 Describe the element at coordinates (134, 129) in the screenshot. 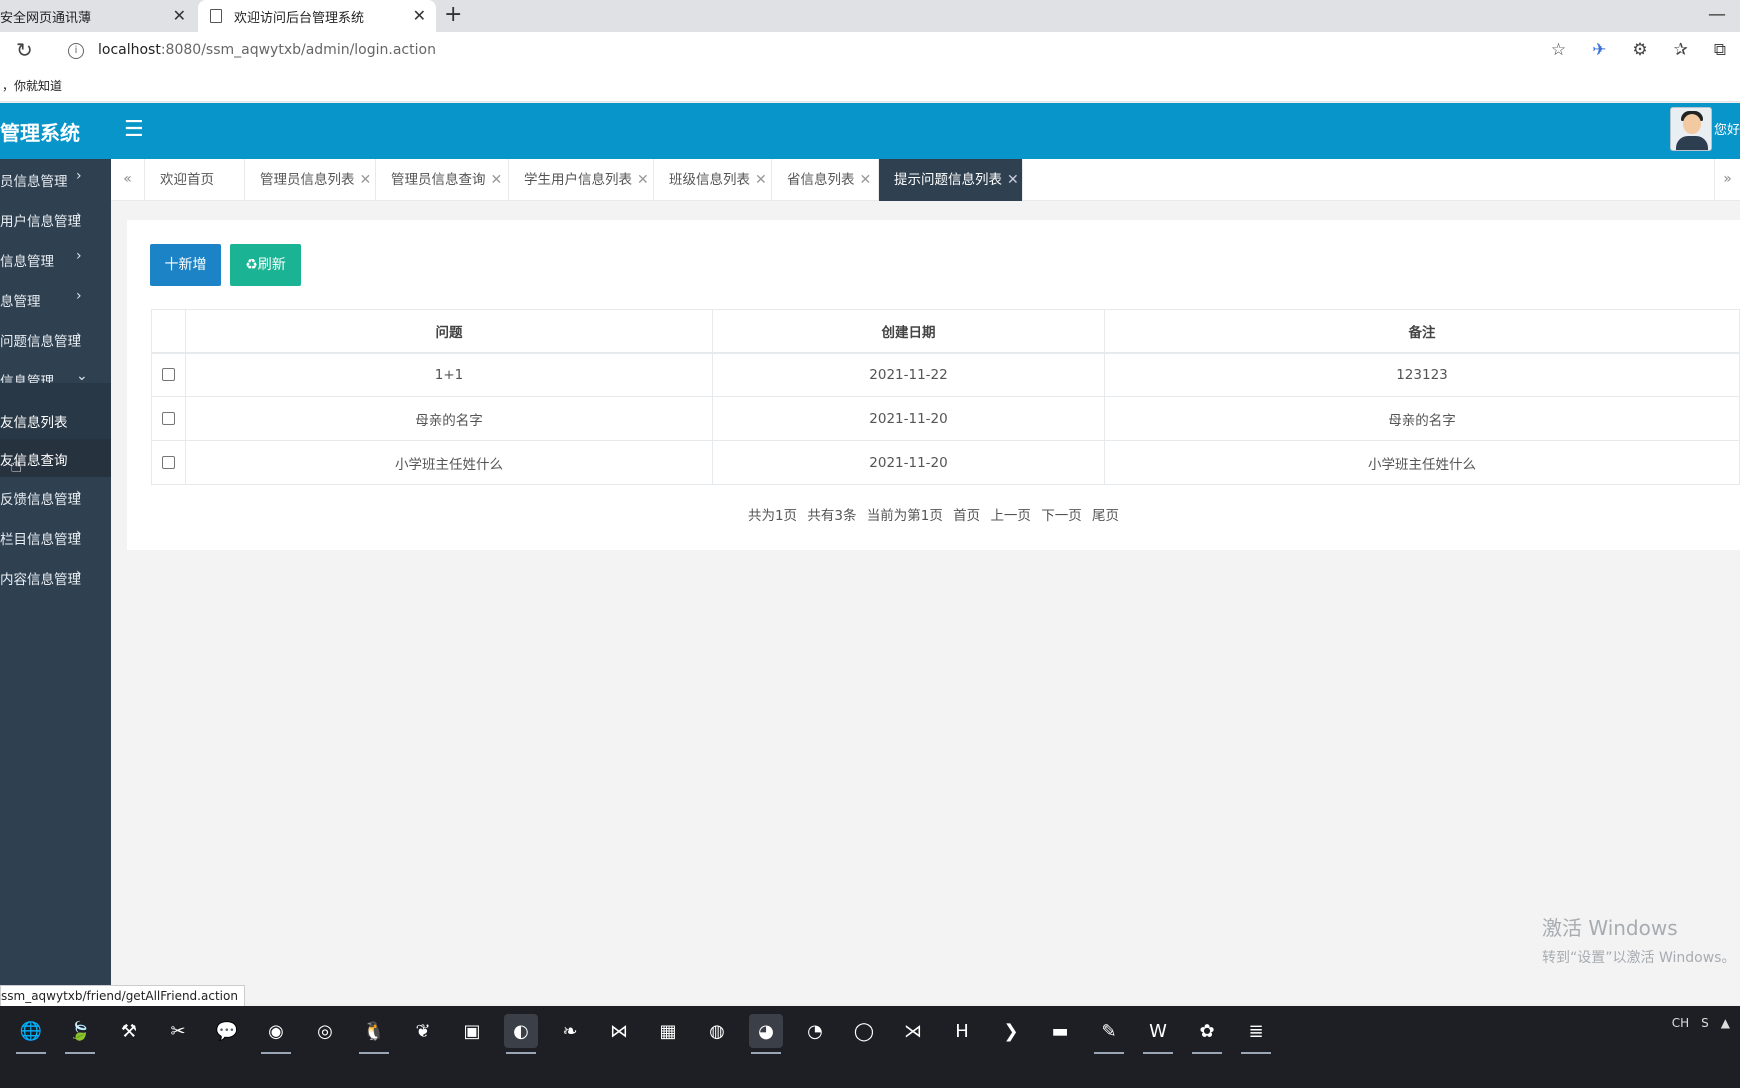

I see `menu-toggle-icon: ☰` at that location.